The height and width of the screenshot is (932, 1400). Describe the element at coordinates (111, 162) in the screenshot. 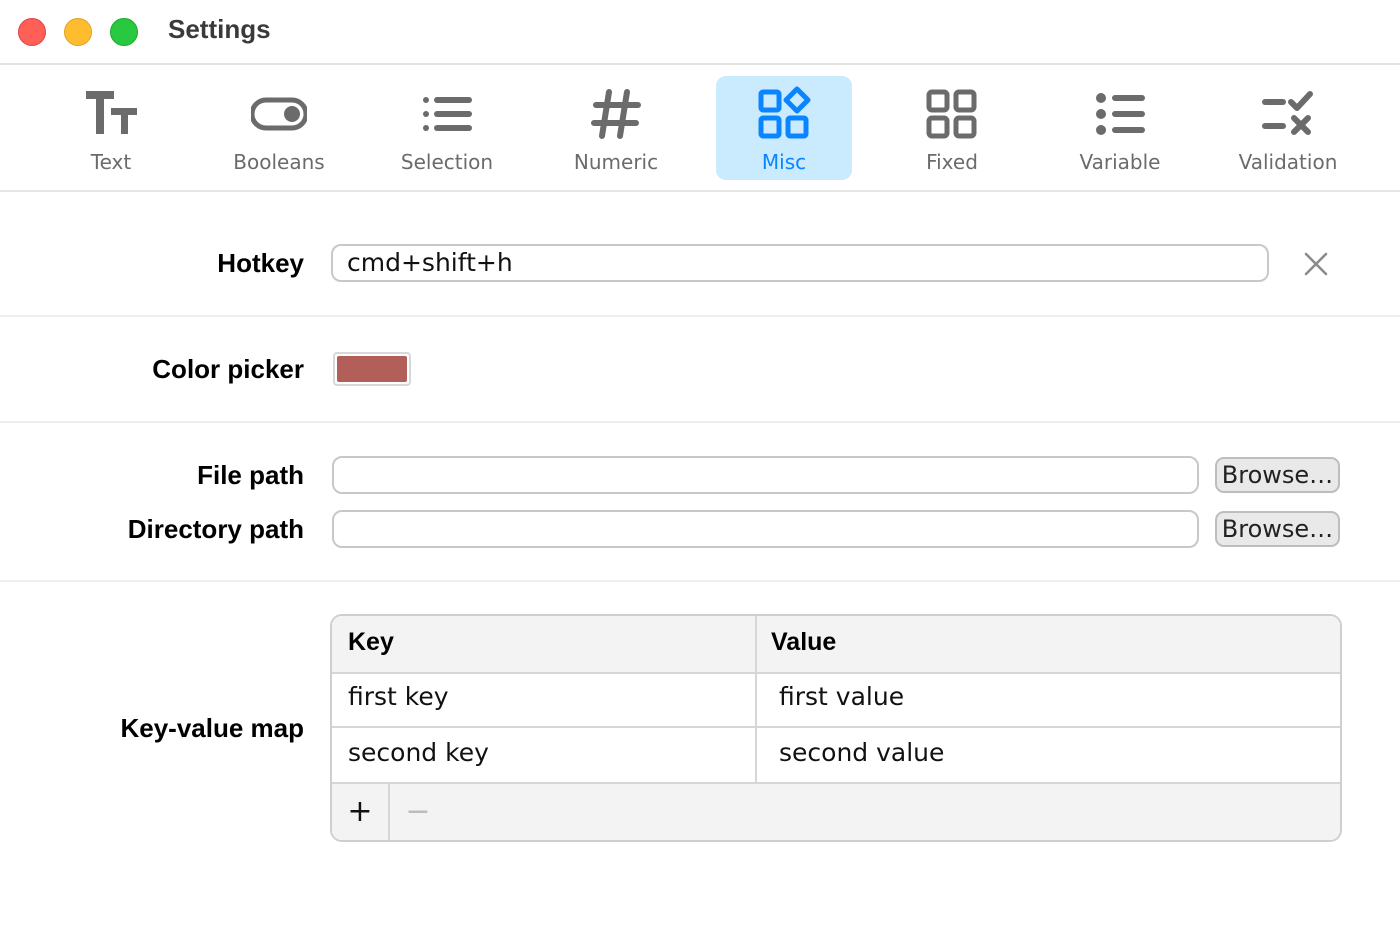

I see `tab-text-label: Text` at that location.